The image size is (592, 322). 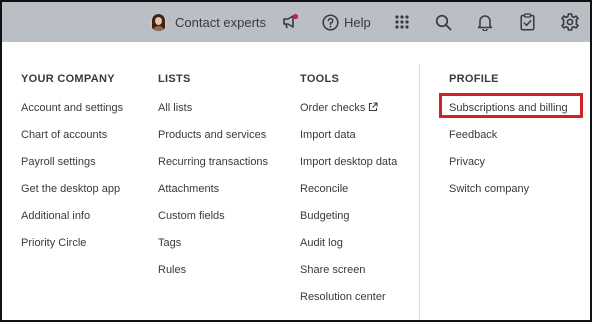 What do you see at coordinates (511, 105) in the screenshot?
I see `highlight-box` at bounding box center [511, 105].